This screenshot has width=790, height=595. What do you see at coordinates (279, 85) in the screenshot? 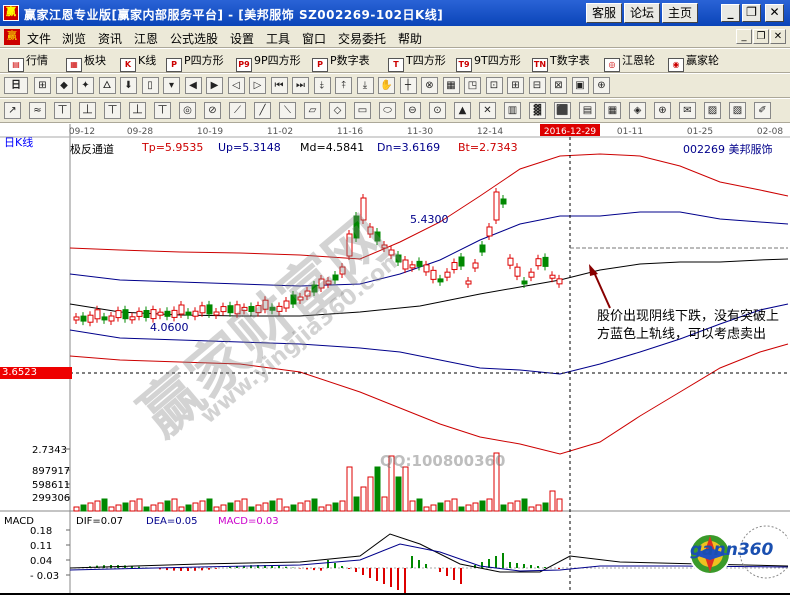
I see `chart-tool-11-icon: ⏮` at bounding box center [279, 85].